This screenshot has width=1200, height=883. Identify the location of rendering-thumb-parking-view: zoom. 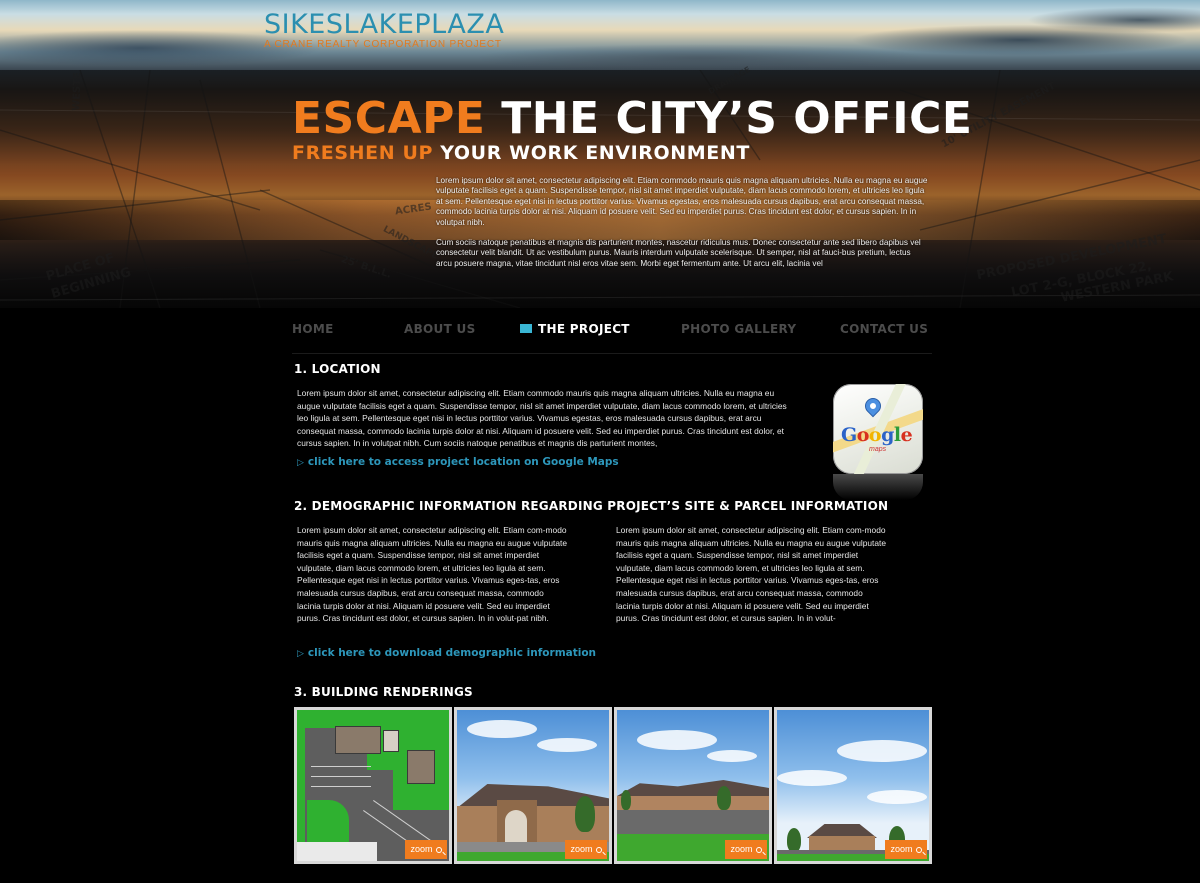
(693, 785).